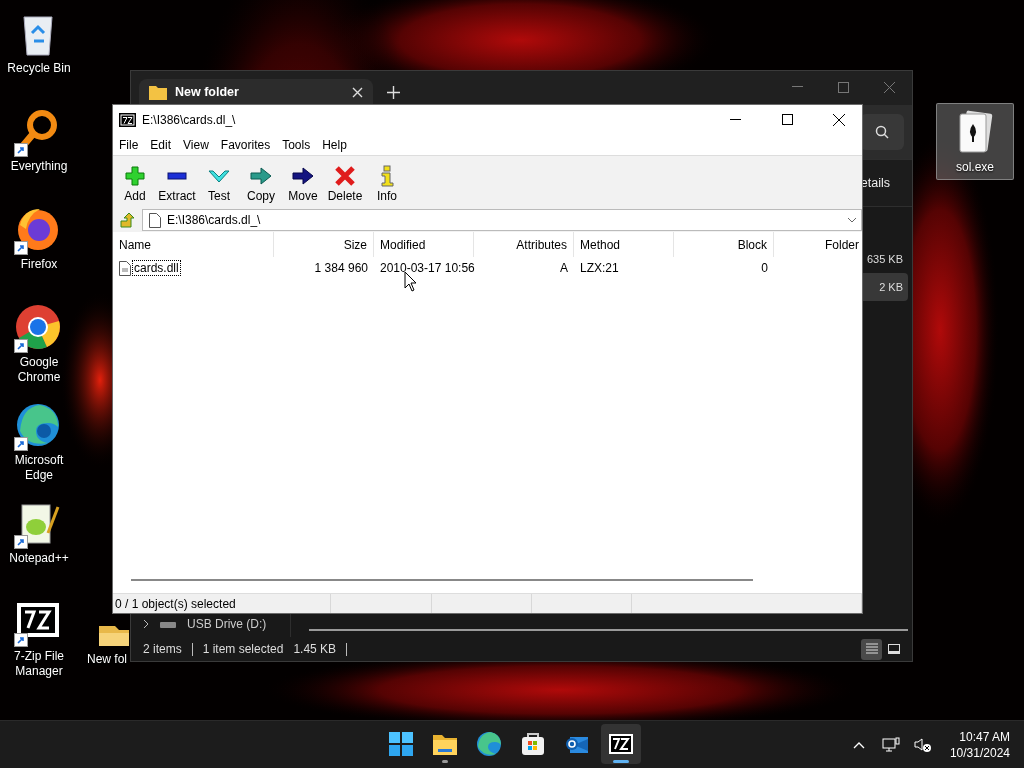 This screenshot has width=1024, height=768. Describe the element at coordinates (975, 141) in the screenshot. I see `desktop-shortcut: sol.exe` at that location.